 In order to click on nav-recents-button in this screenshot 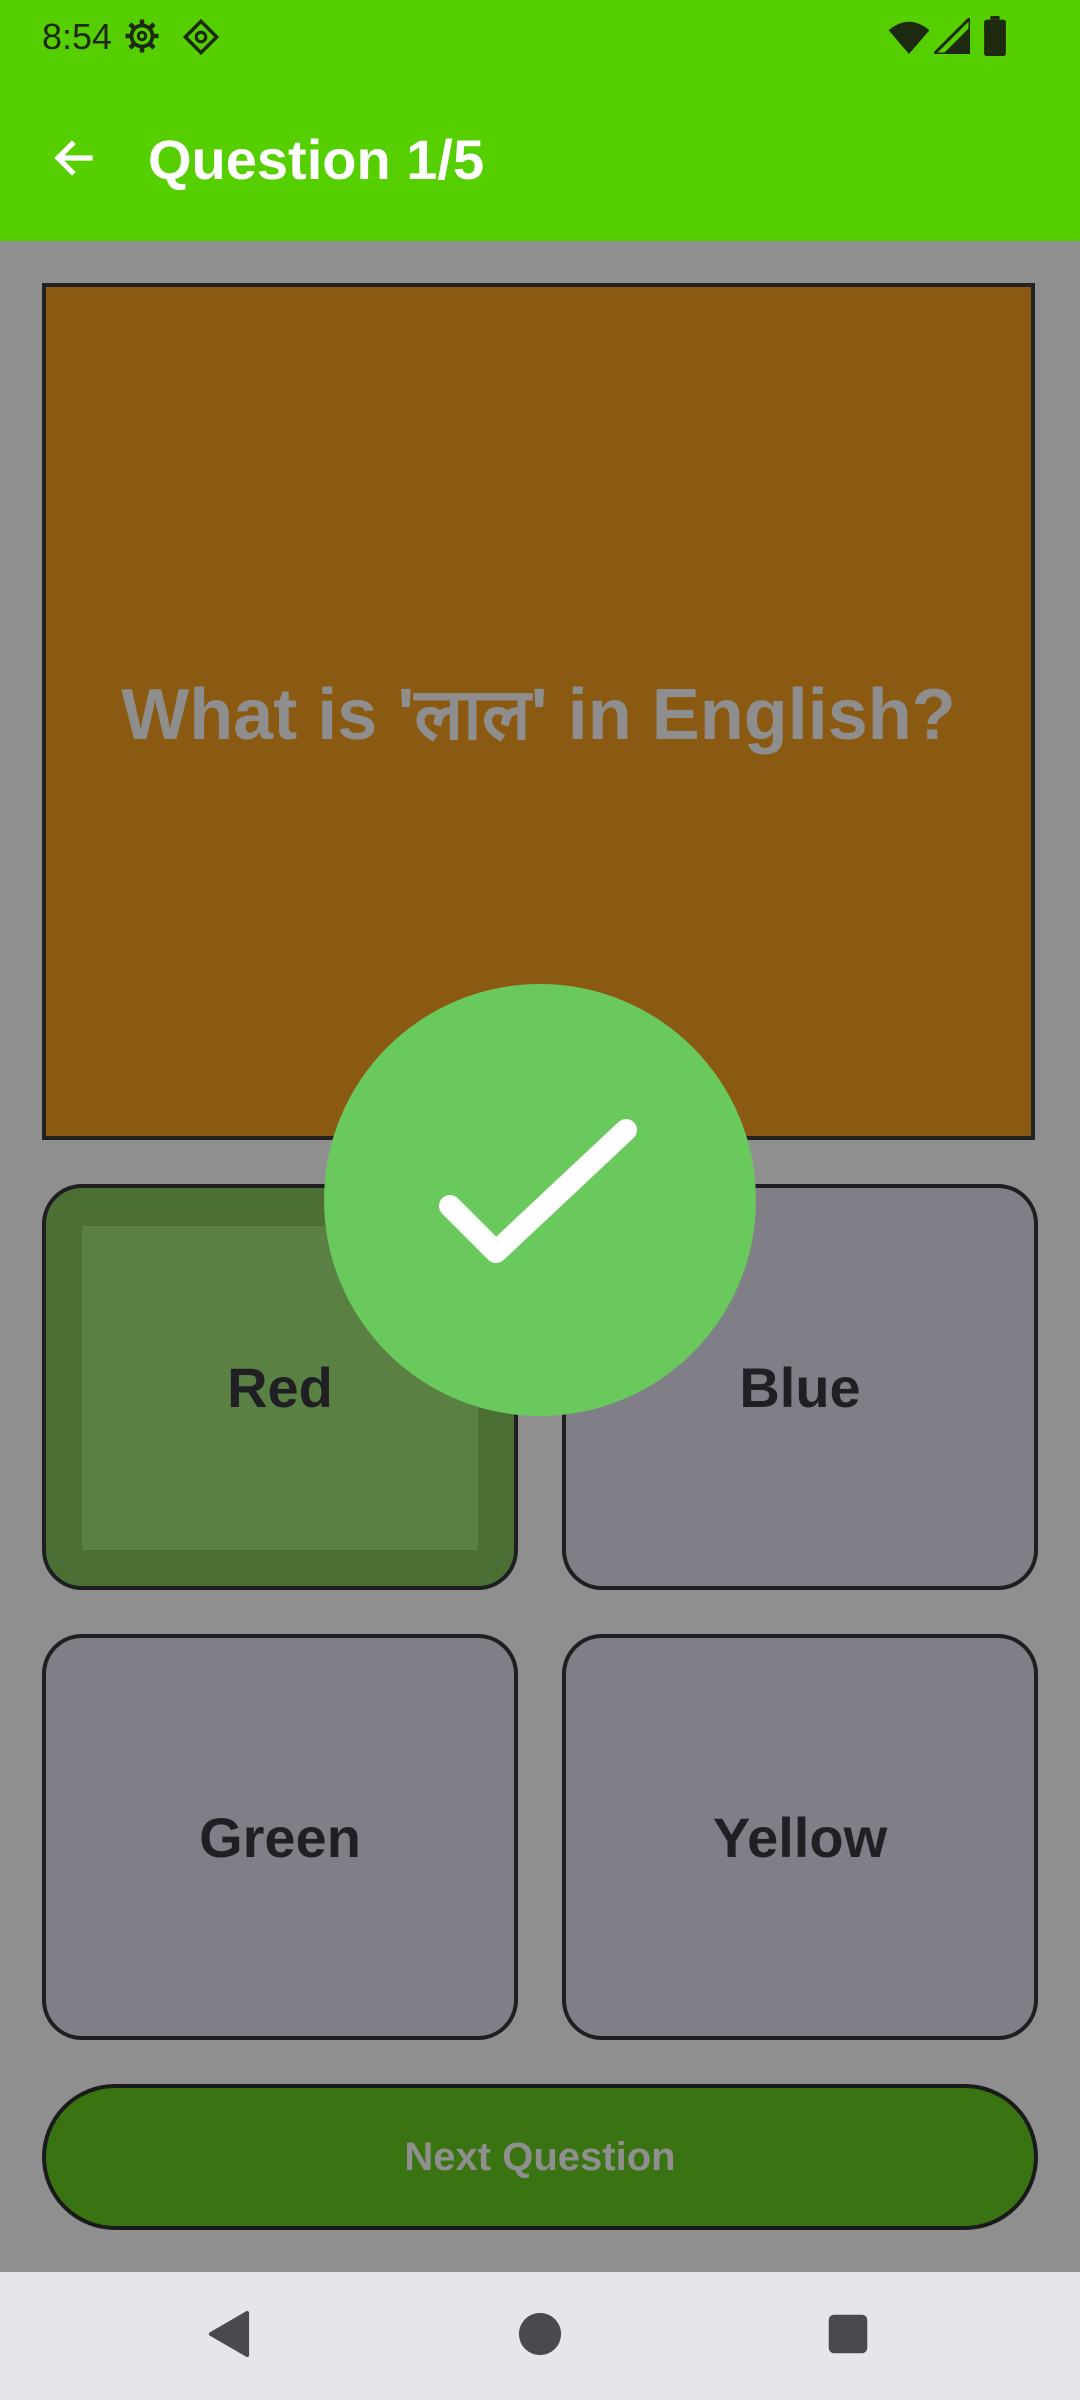, I will do `click(848, 2336)`.